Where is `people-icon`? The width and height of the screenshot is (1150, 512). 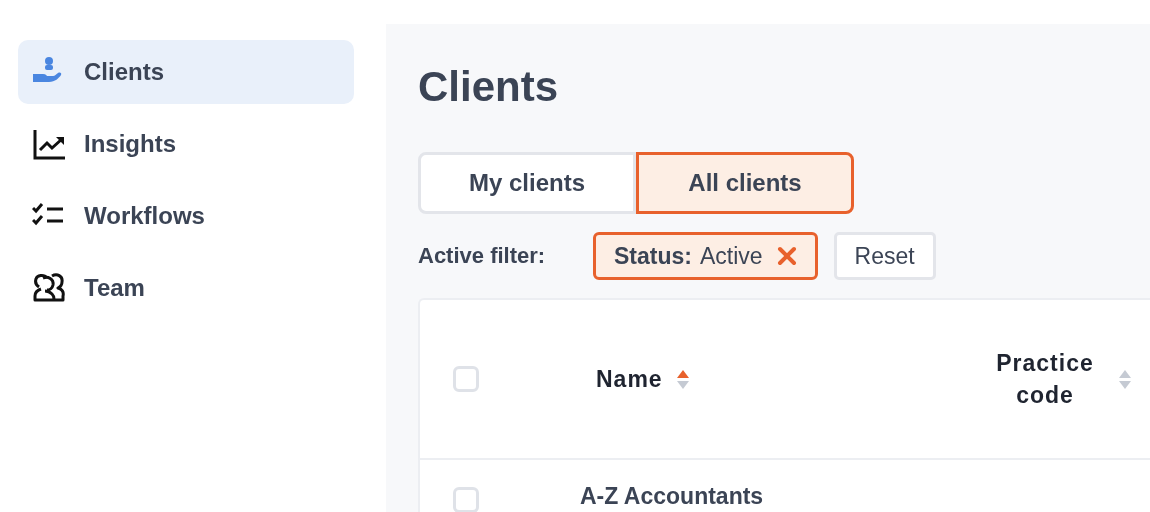 people-icon is located at coordinates (49, 288).